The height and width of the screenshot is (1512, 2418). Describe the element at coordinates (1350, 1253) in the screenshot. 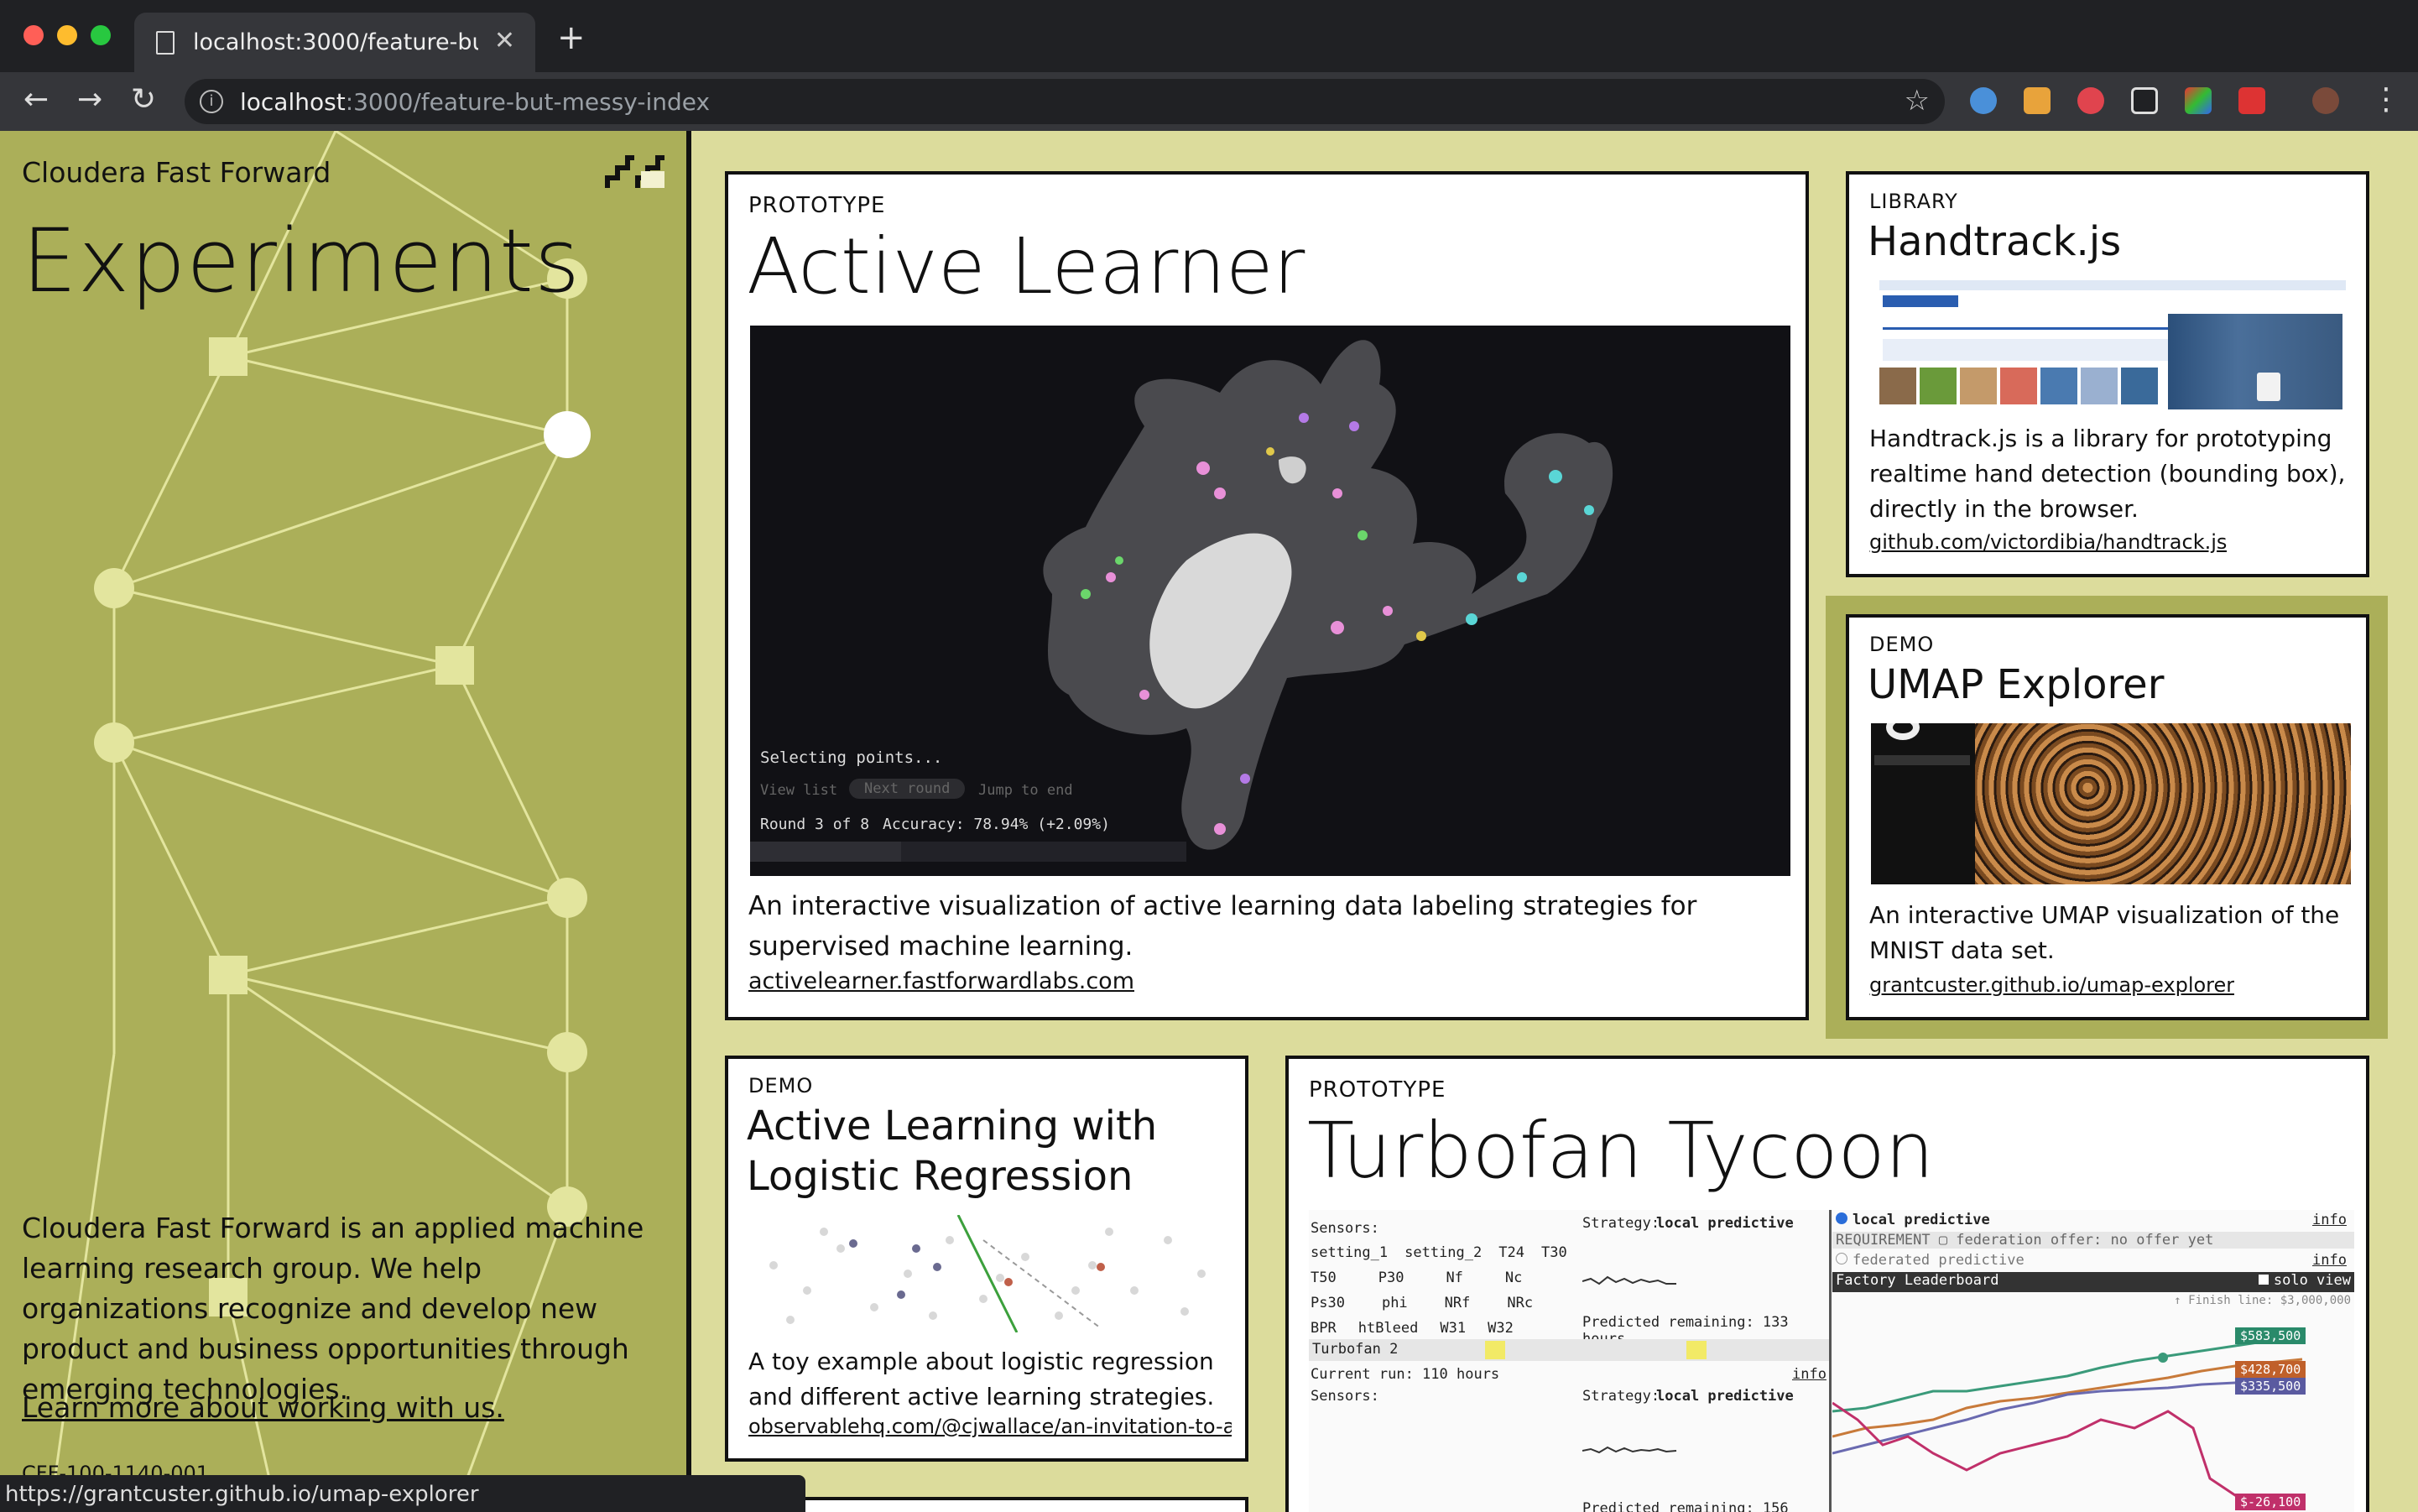

I see `sensor-label: setting_1` at that location.